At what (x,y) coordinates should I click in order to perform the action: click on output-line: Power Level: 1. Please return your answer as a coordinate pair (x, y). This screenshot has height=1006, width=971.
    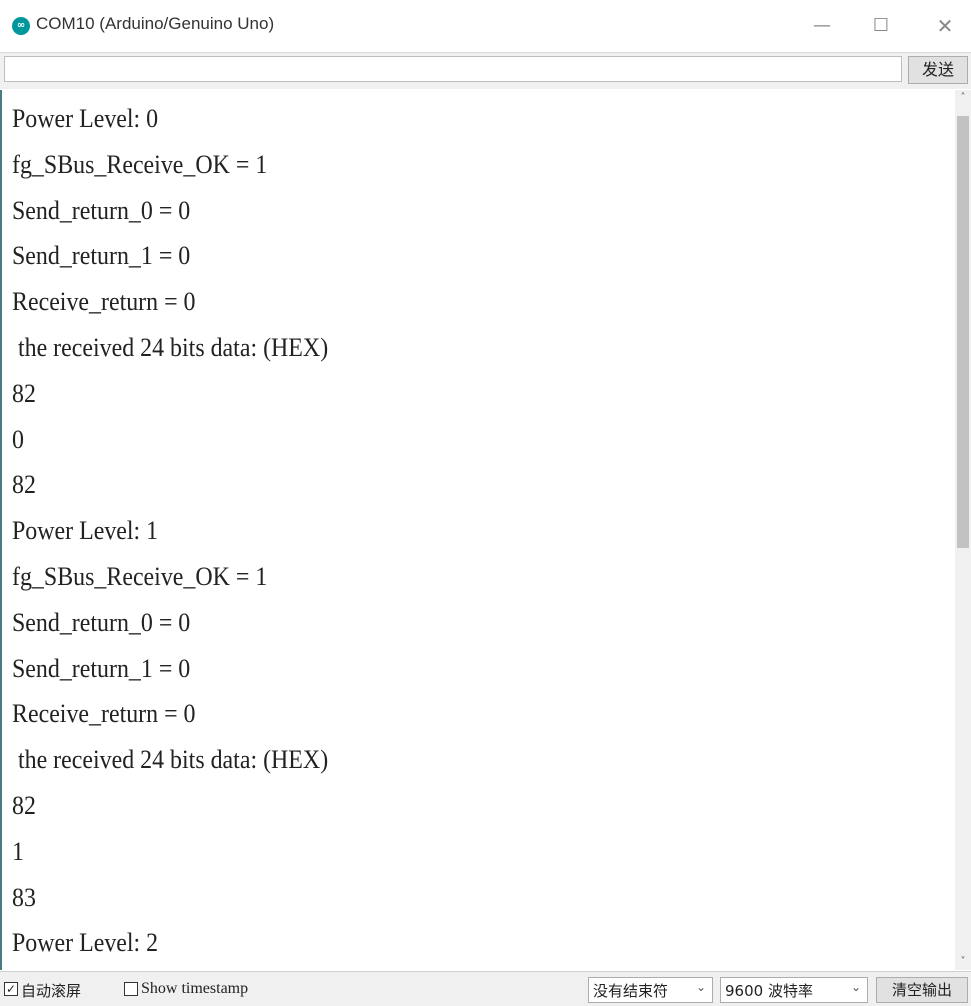
    Looking at the image, I should click on (85, 531).